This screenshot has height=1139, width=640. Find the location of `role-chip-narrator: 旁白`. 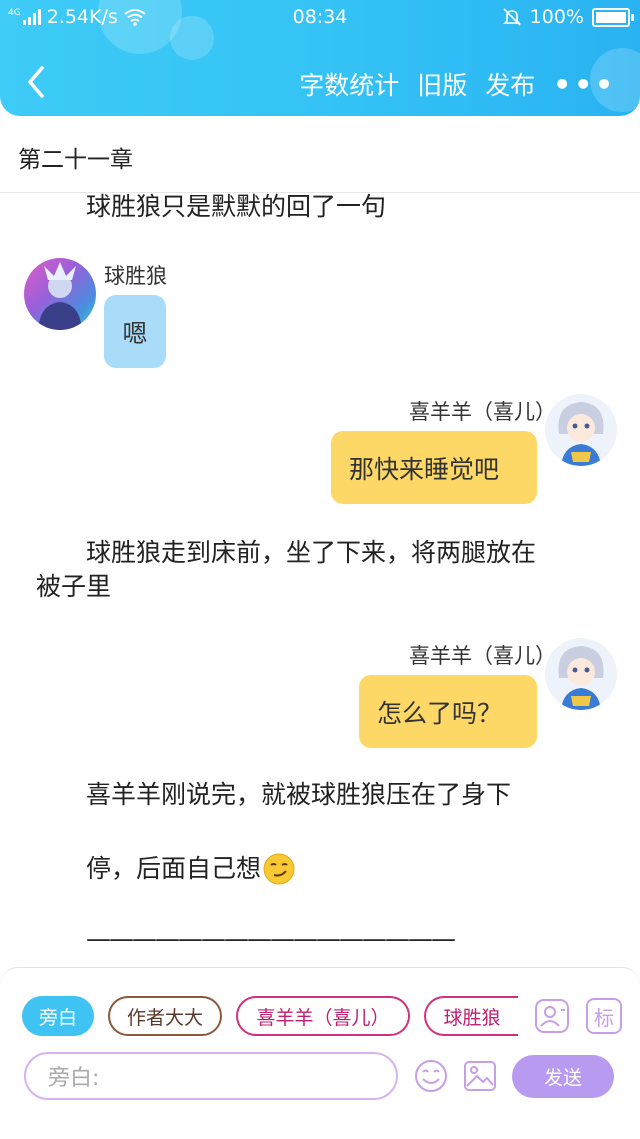

role-chip-narrator: 旁白 is located at coordinates (58, 1016).